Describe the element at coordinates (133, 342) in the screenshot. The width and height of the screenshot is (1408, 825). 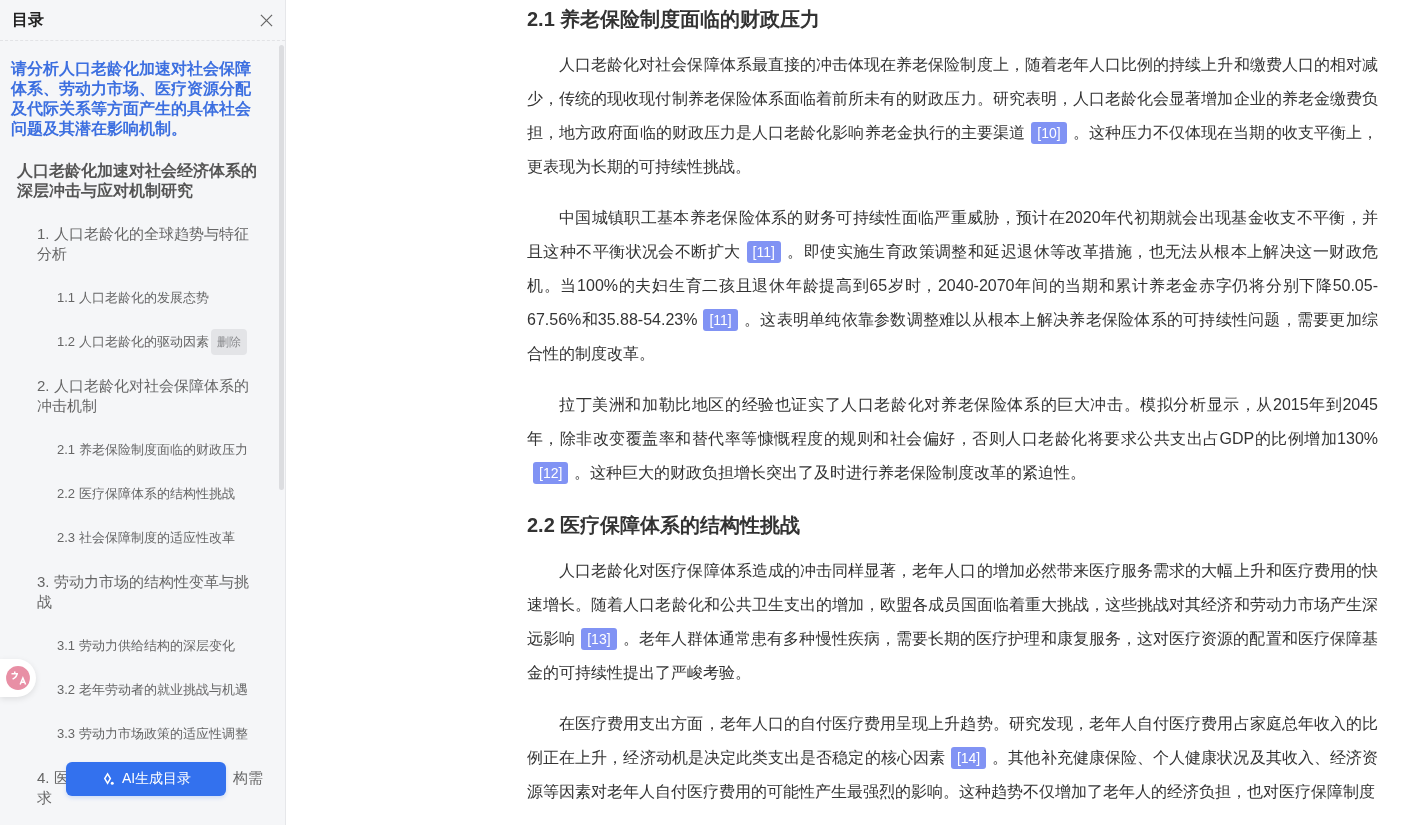
I see `toc-subitem: 1.2 人口老龄化的驱动因素` at that location.